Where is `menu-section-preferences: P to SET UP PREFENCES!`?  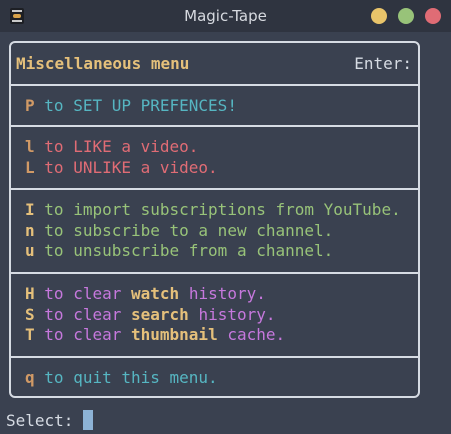
menu-section-preferences: P to SET UP PREFENCES! is located at coordinates (214, 106).